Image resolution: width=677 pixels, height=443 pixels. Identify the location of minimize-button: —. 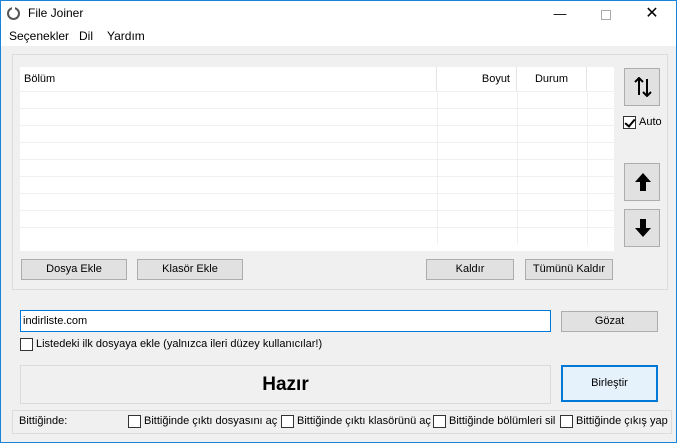
(560, 14).